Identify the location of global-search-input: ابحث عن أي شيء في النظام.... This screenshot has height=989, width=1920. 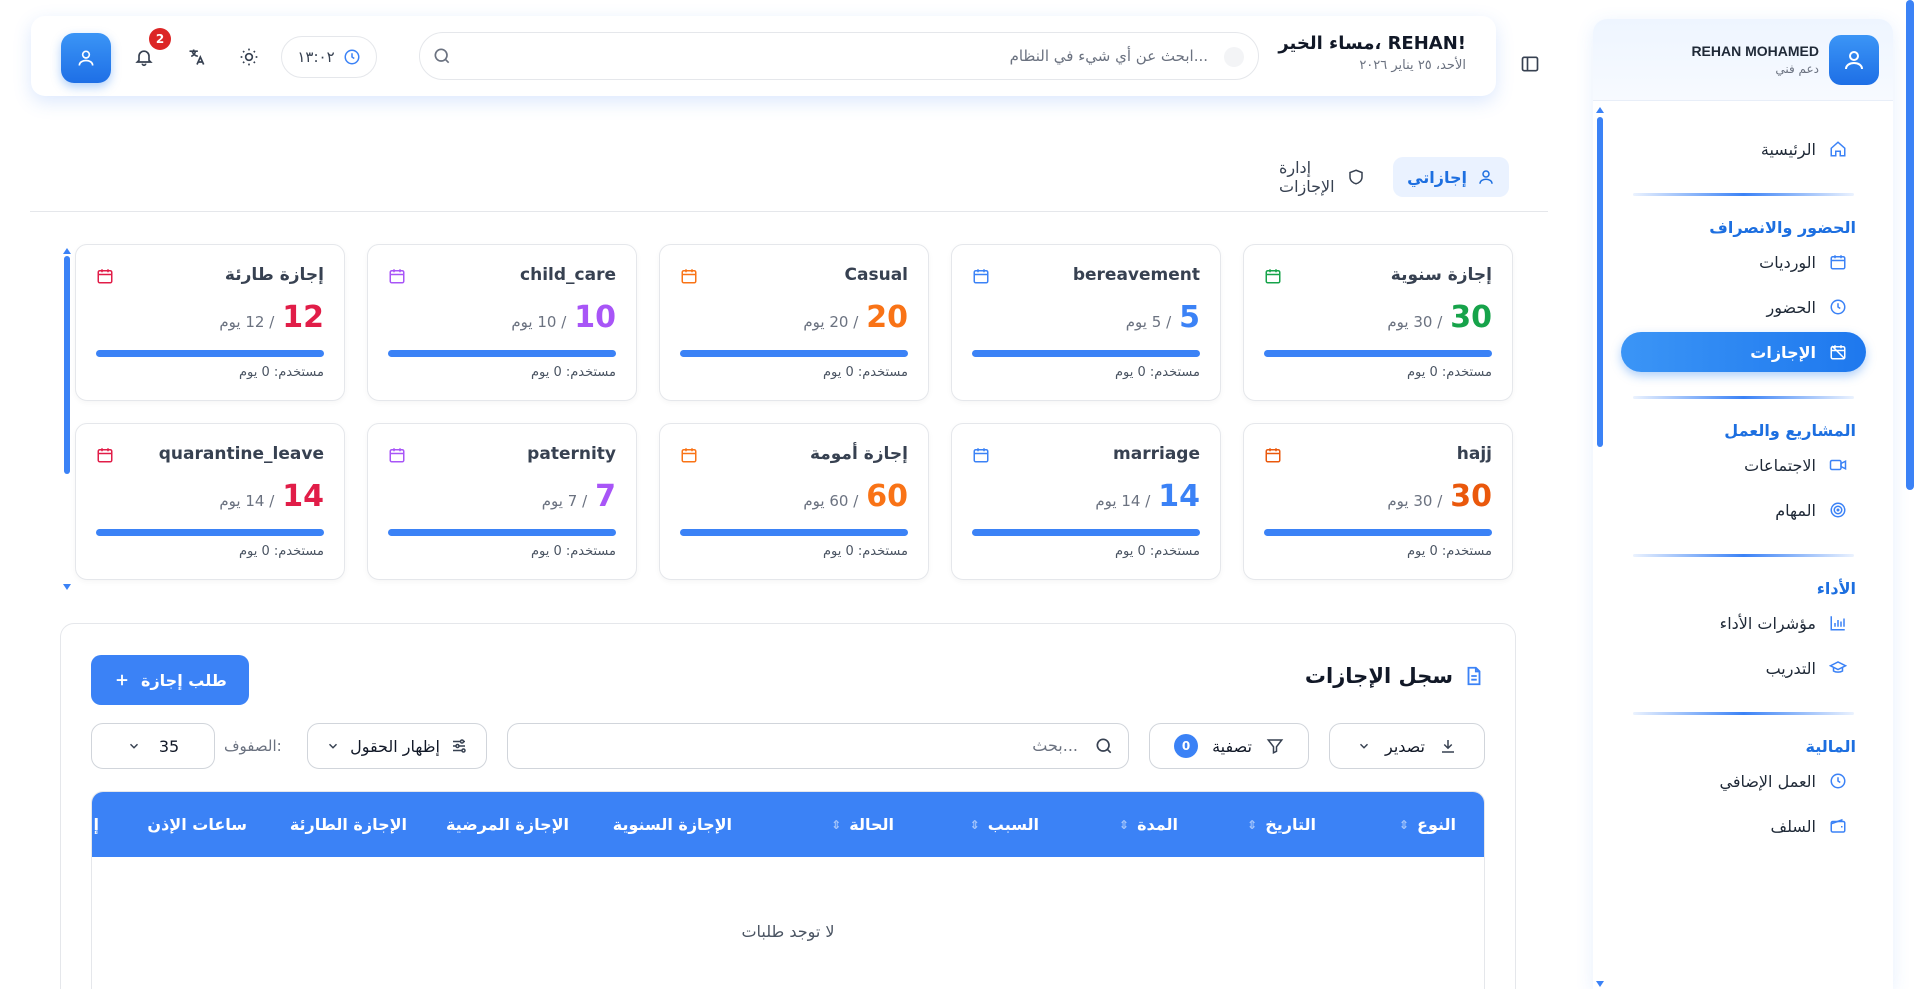
(839, 56).